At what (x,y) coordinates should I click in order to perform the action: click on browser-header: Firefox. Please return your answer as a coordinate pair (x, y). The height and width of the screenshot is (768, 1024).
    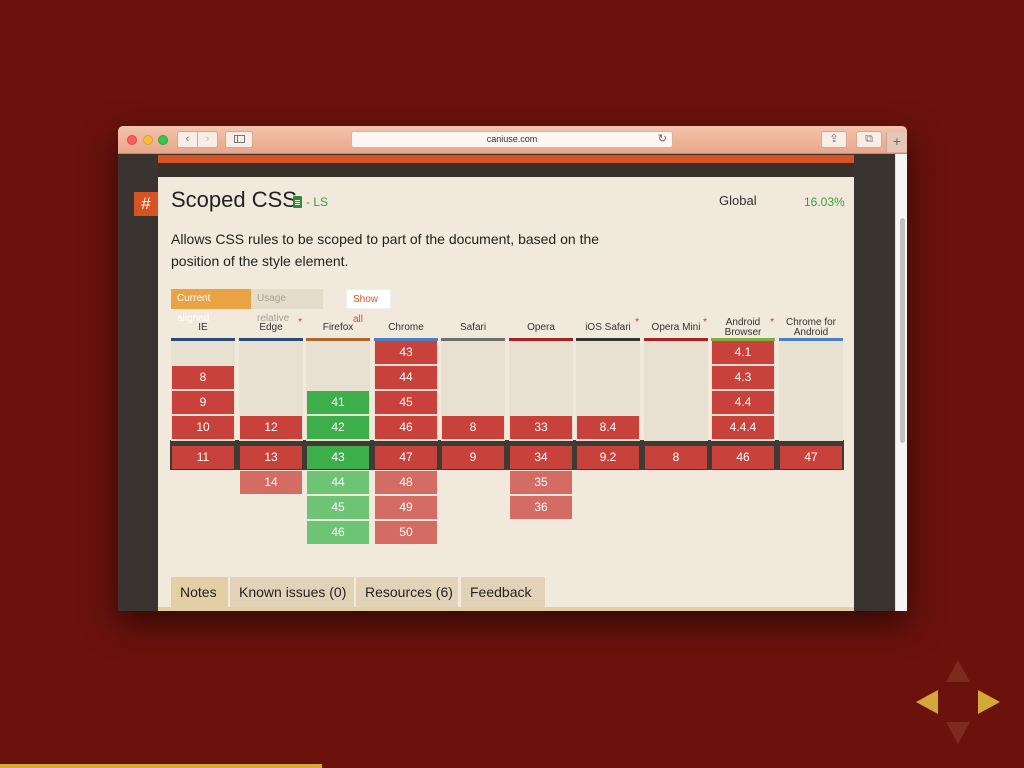
    Looking at the image, I should click on (338, 327).